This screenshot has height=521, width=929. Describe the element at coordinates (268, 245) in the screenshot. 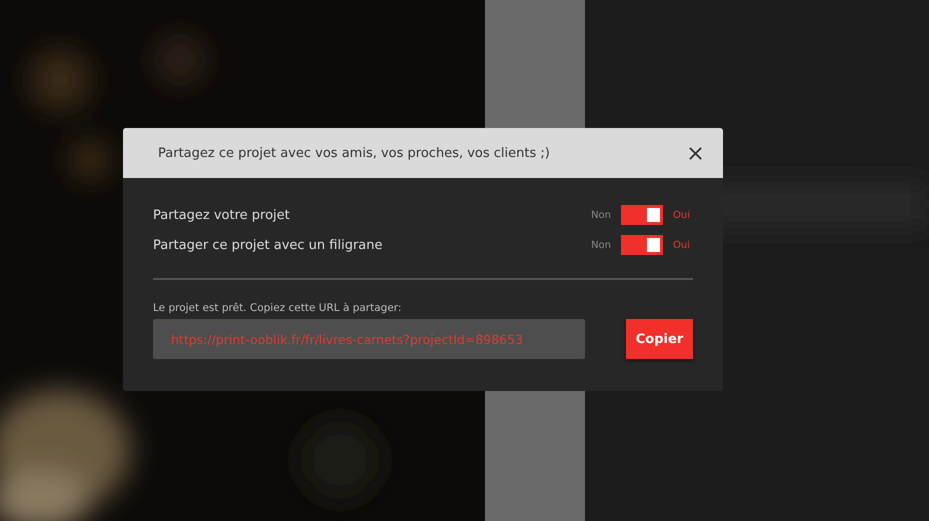

I see `option-label: Partager ce projet avec un filigrane` at that location.